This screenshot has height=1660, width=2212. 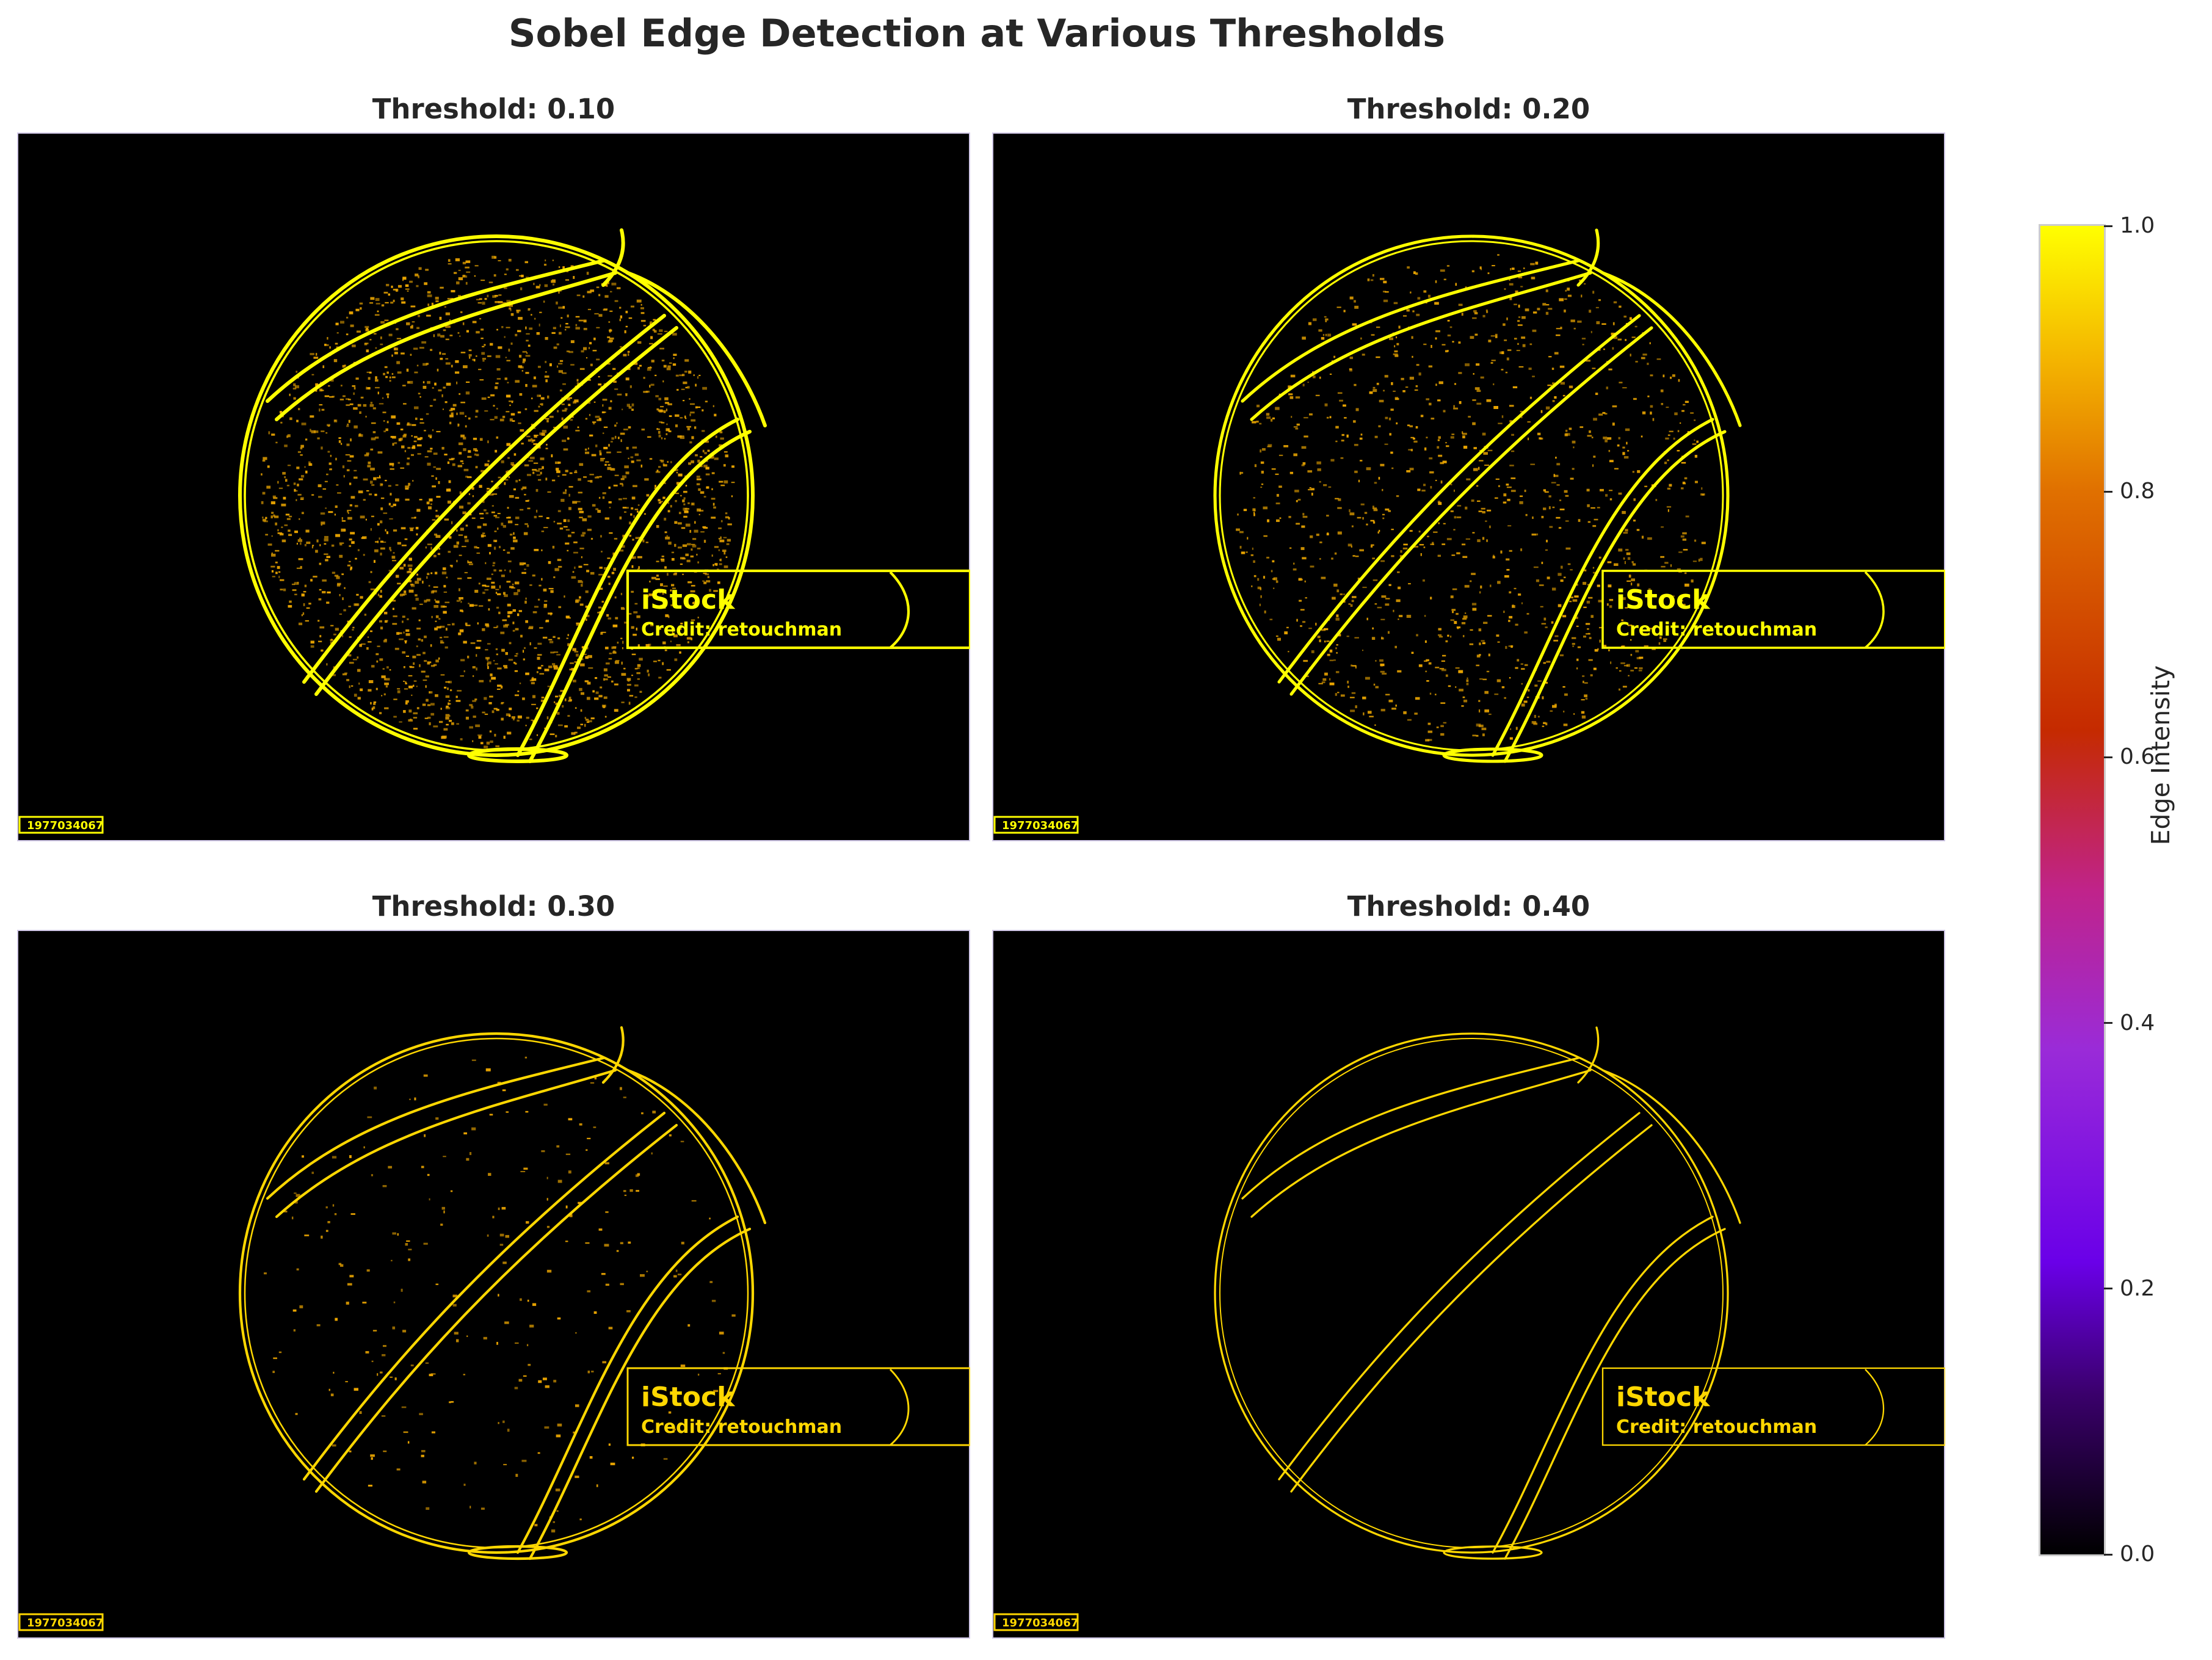 What do you see at coordinates (2138, 1023) in the screenshot?
I see `colorbar-tick-label: 0.4` at bounding box center [2138, 1023].